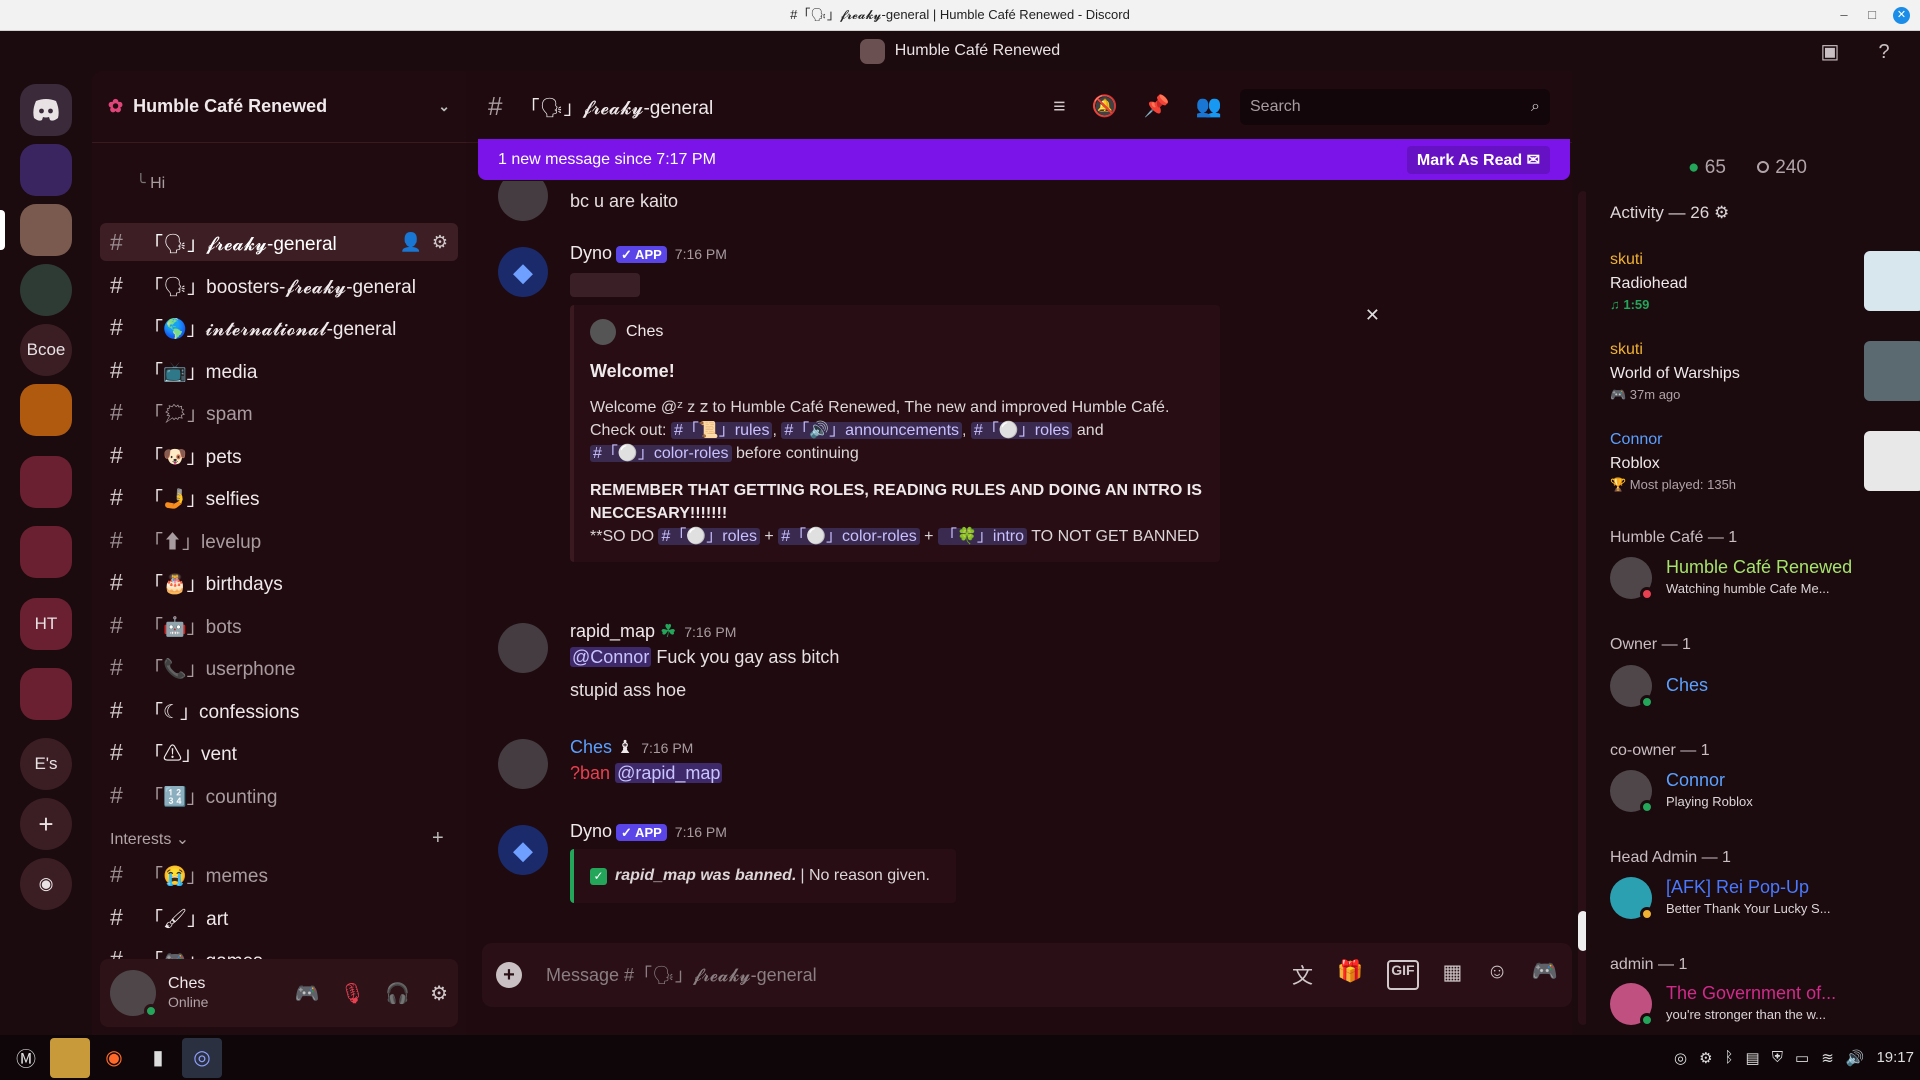  What do you see at coordinates (669, 773) in the screenshot?
I see `user-mention: @rapid_map` at bounding box center [669, 773].